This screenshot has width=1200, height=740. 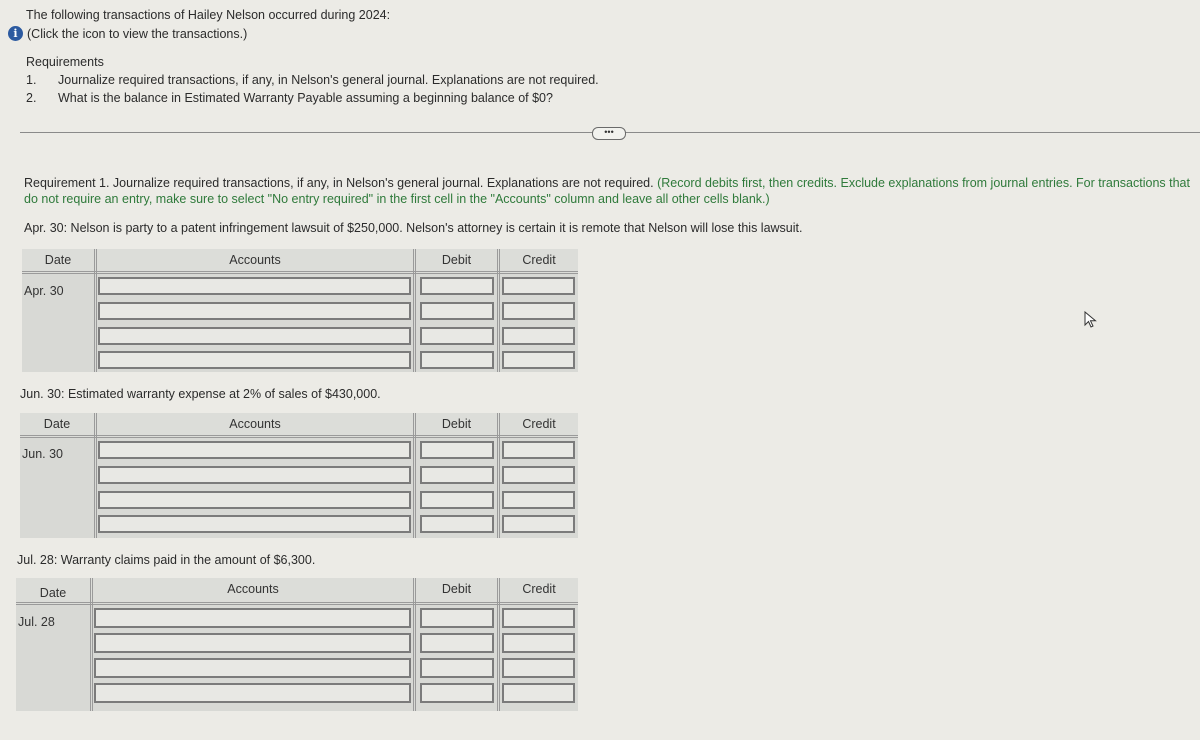 What do you see at coordinates (31, 80) in the screenshot?
I see `requirement-number: 1.` at bounding box center [31, 80].